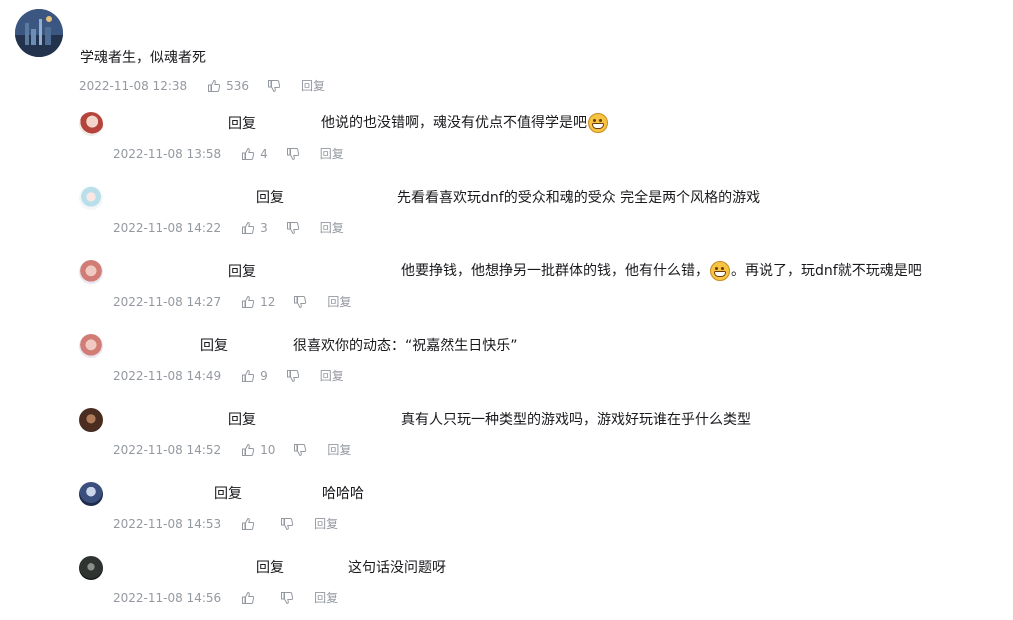  I want to click on like-count: 3, so click(264, 228).